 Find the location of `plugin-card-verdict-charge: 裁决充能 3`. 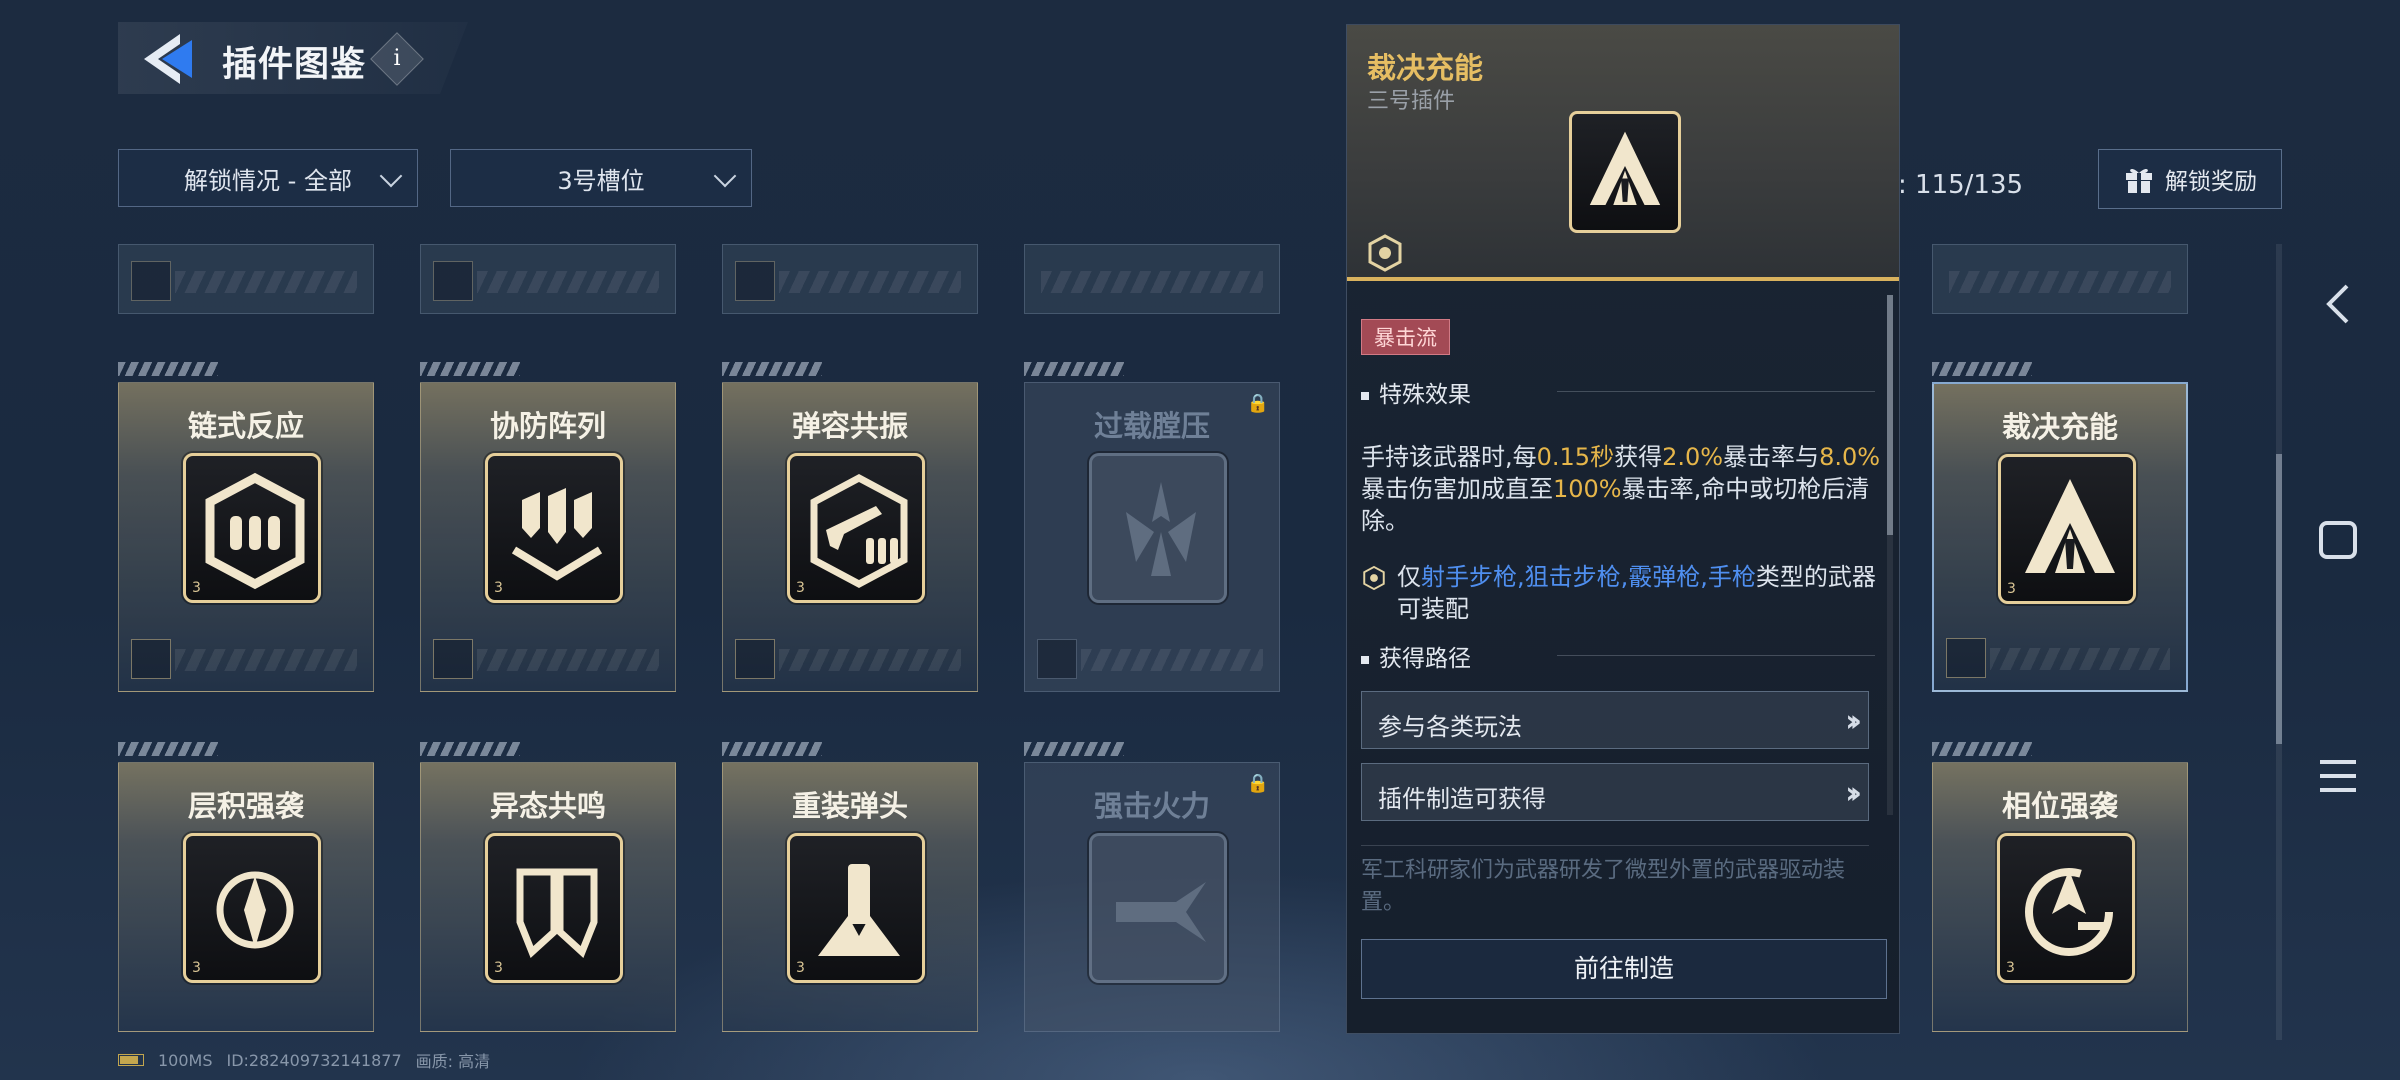

plugin-card-verdict-charge: 裁决充能 3 is located at coordinates (2060, 537).